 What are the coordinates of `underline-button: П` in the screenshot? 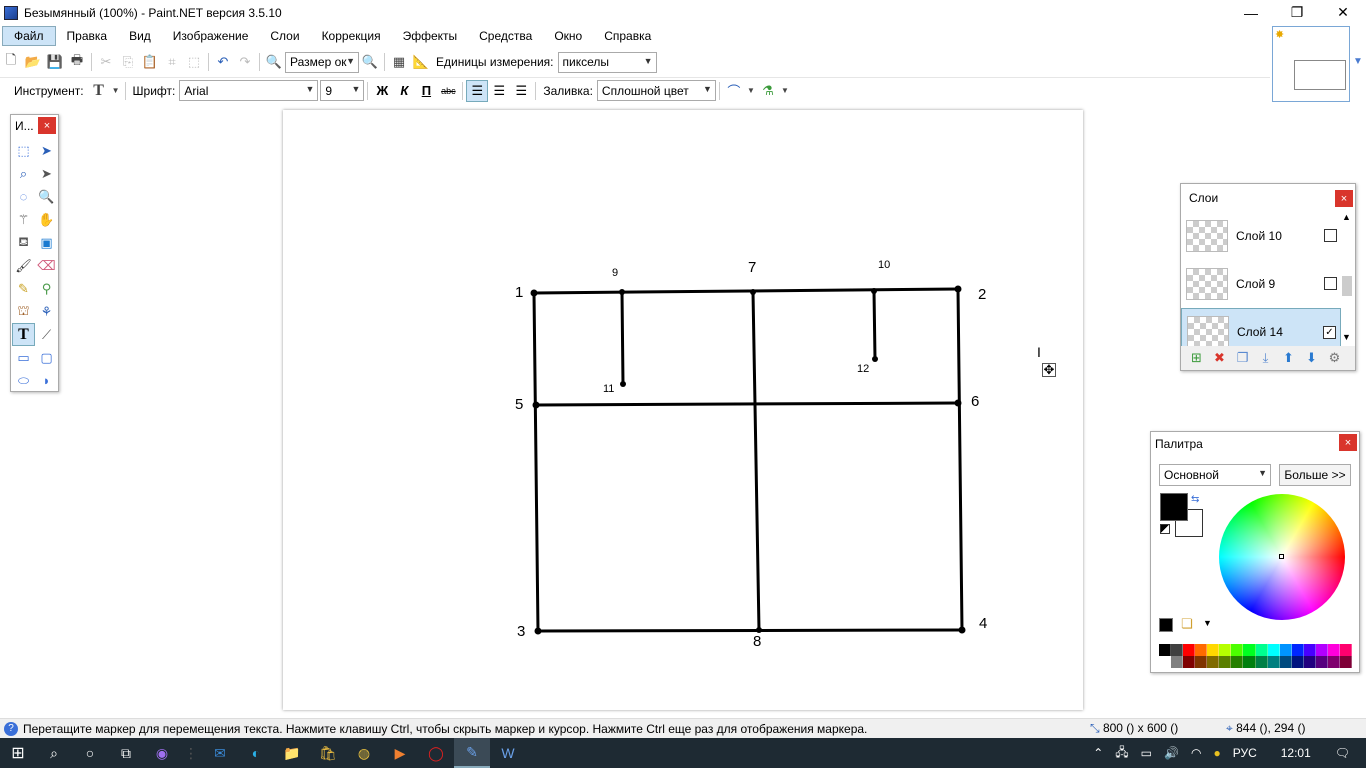 It's located at (426, 91).